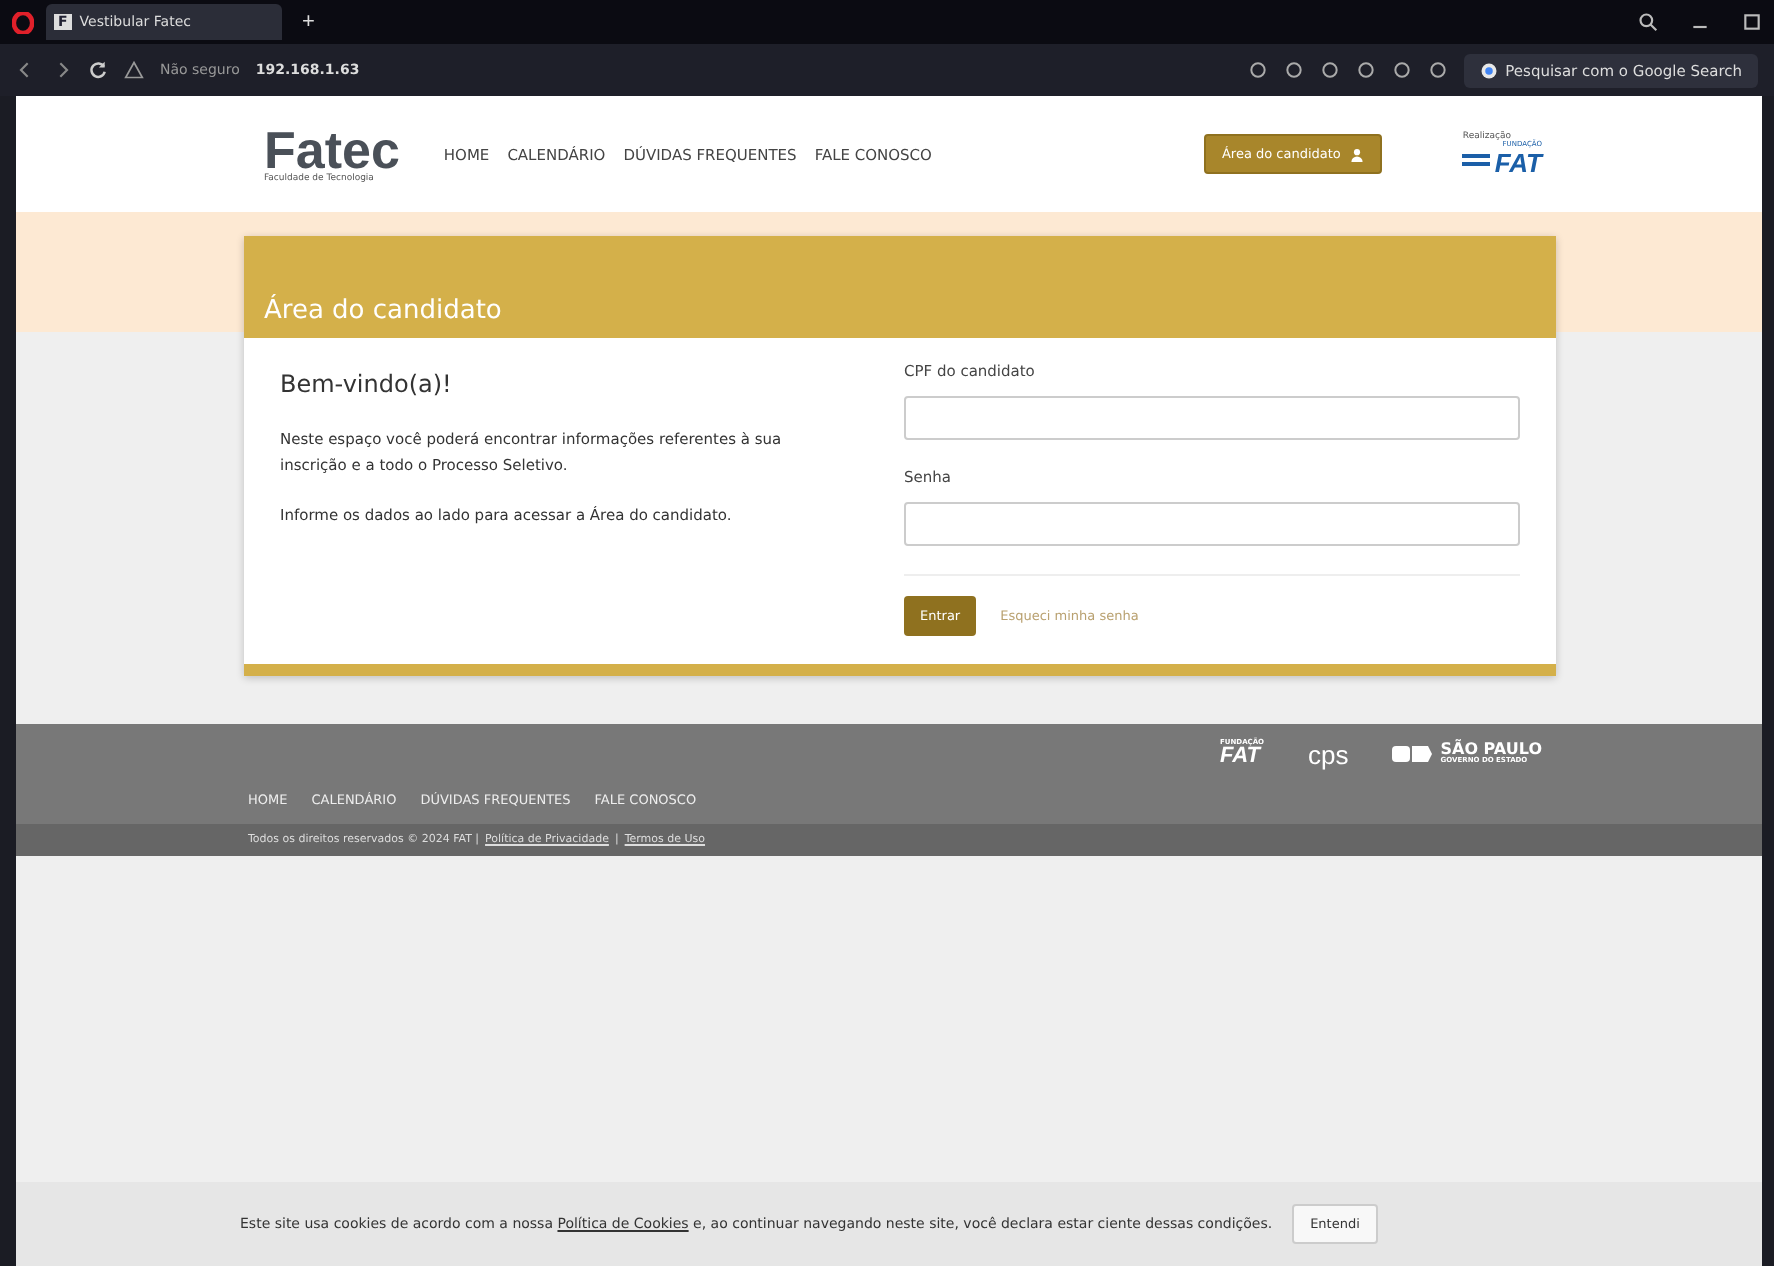  What do you see at coordinates (1488, 70) in the screenshot?
I see `google-icon` at bounding box center [1488, 70].